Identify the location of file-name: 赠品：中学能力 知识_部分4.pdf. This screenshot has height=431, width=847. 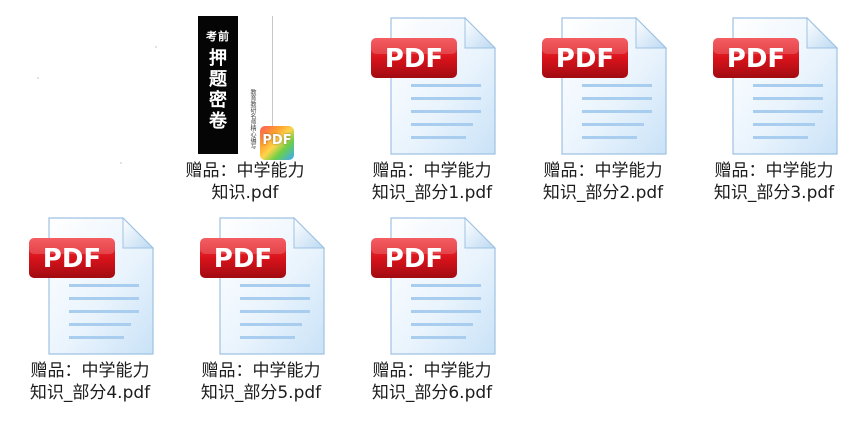
(90, 382).